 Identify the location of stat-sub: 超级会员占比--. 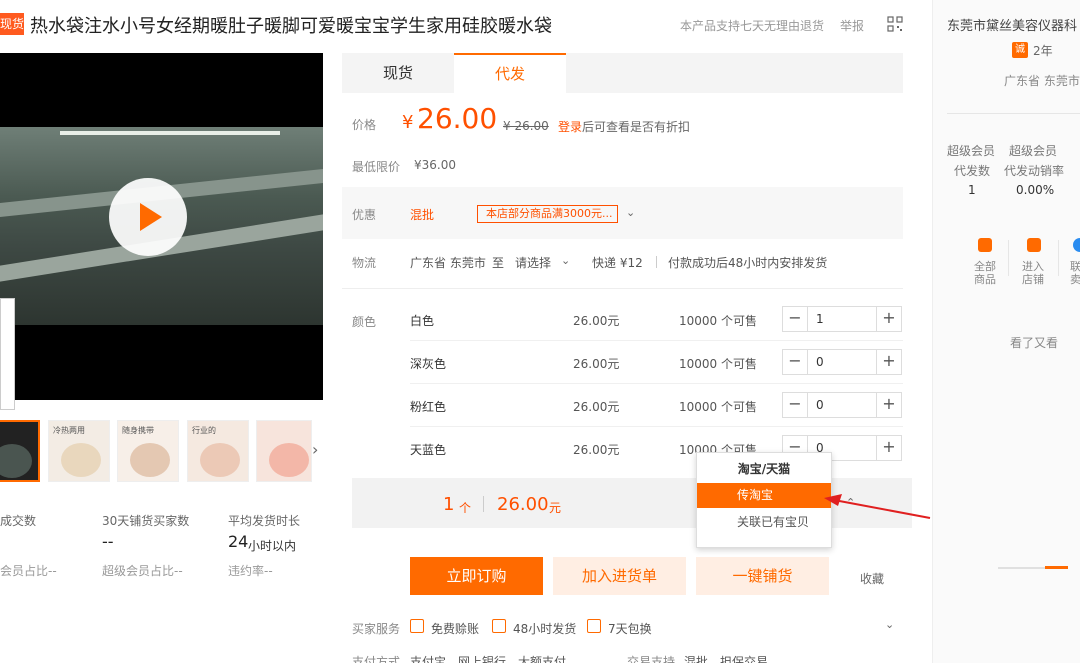
(142, 571).